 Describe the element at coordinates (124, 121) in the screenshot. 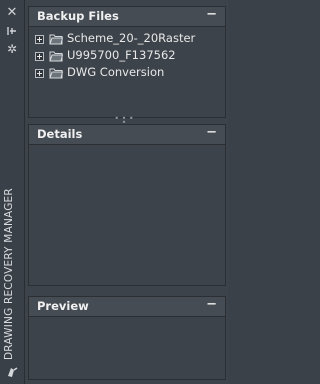

I see `splitter-grip: • • • •` at that location.